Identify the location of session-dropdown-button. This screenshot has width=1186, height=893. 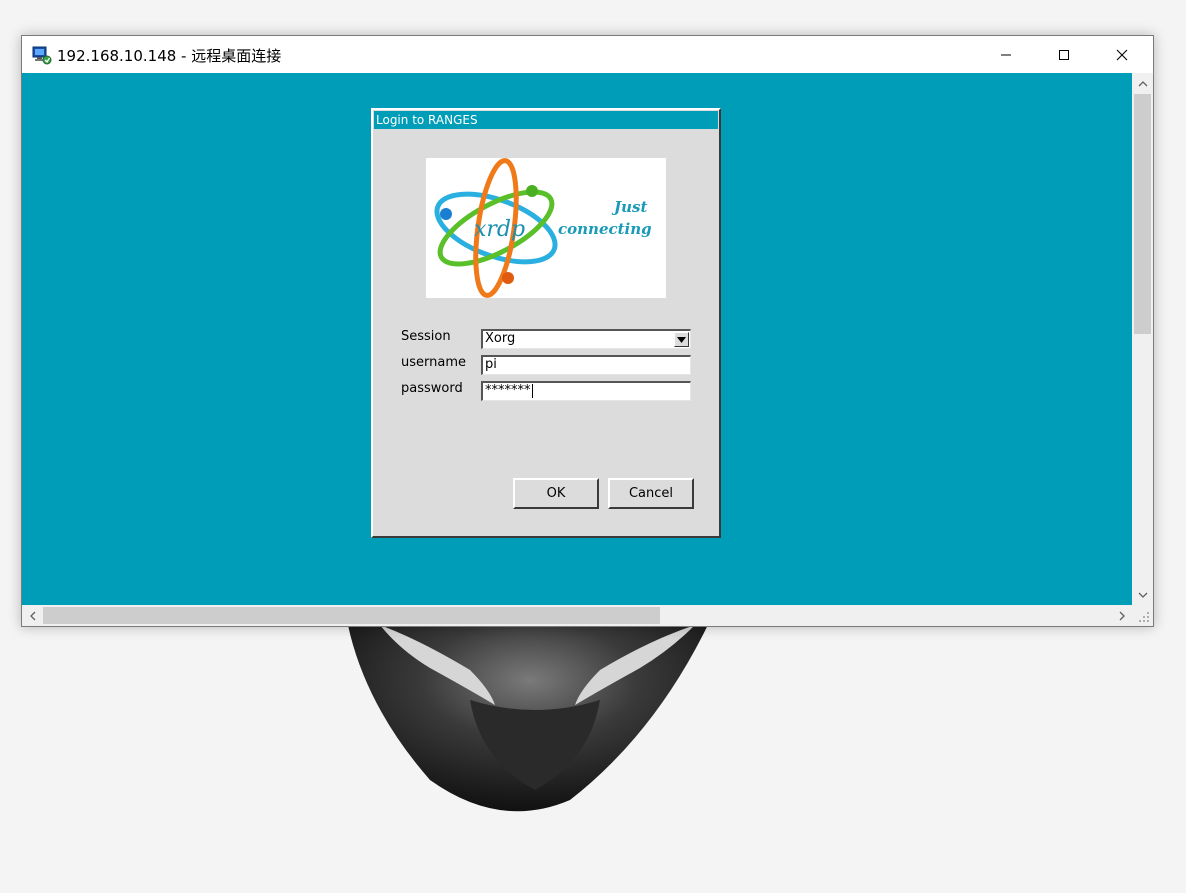
(681, 339).